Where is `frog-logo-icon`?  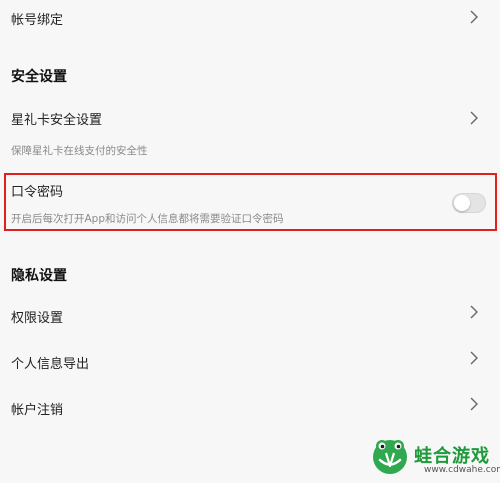
frog-logo-icon is located at coordinates (390, 457).